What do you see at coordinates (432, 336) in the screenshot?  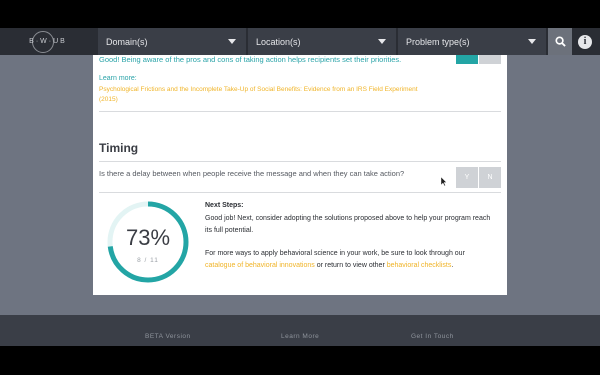 I see `footer-get-in-touch-link: Get In Touch` at bounding box center [432, 336].